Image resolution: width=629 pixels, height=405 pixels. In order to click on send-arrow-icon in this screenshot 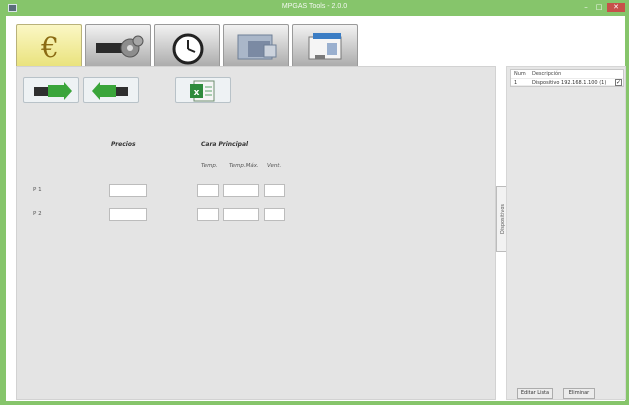, I will do `click(110, 91)`.